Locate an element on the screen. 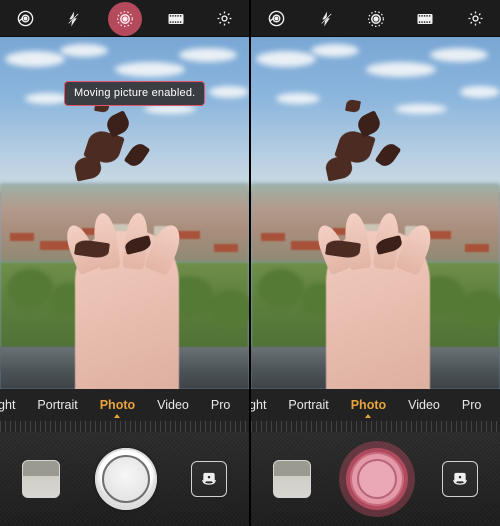 The width and height of the screenshot is (500, 526). top-toolbar-right is located at coordinates (375, 18).